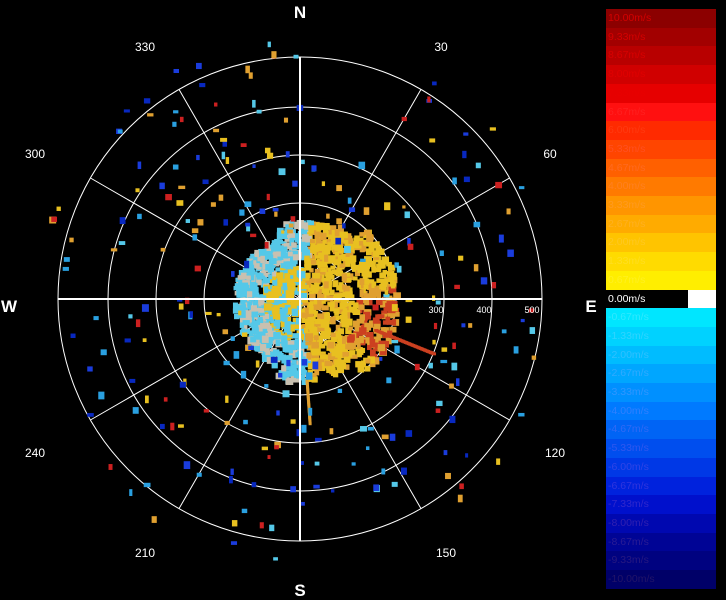 The width and height of the screenshot is (726, 600). I want to click on legend-entry: 5.33m/s, so click(661, 149).